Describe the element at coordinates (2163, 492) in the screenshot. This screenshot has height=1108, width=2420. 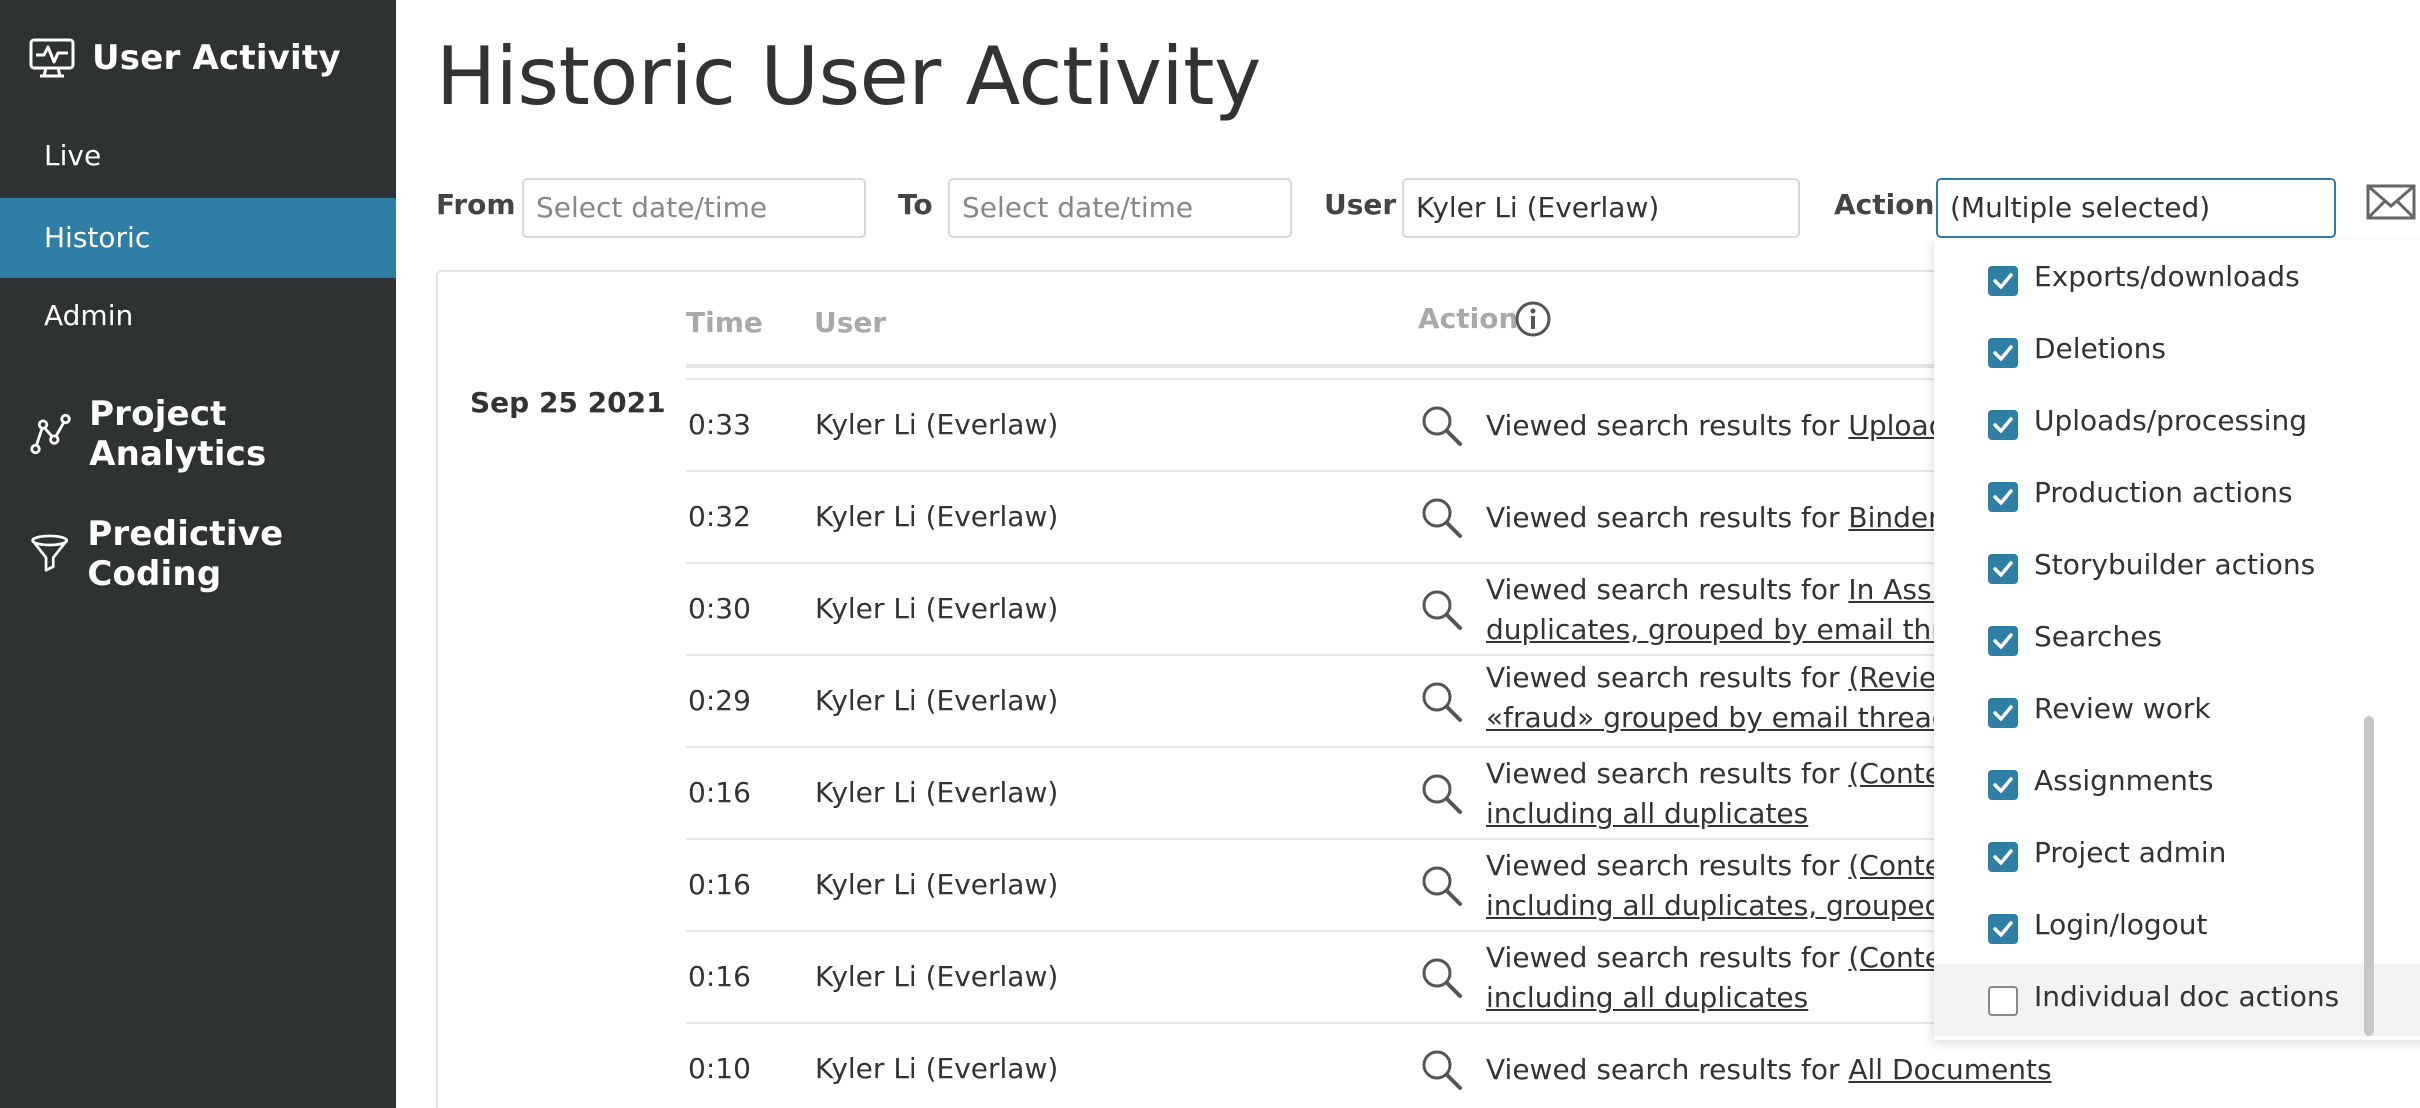
I see `option-label: Production actions` at that location.